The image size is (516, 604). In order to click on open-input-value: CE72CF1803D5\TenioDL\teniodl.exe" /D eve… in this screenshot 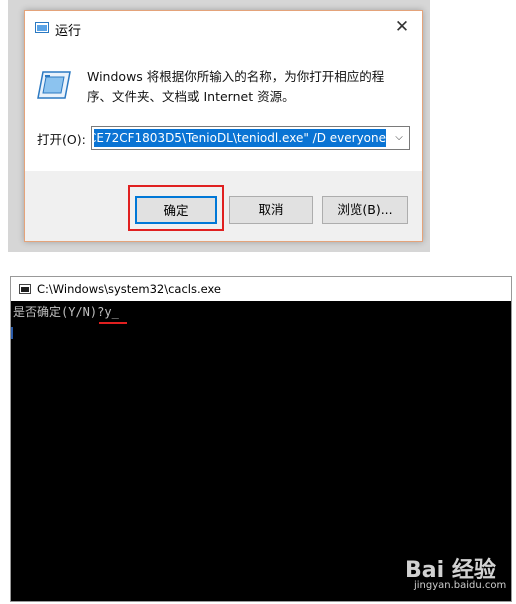, I will do `click(240, 138)`.